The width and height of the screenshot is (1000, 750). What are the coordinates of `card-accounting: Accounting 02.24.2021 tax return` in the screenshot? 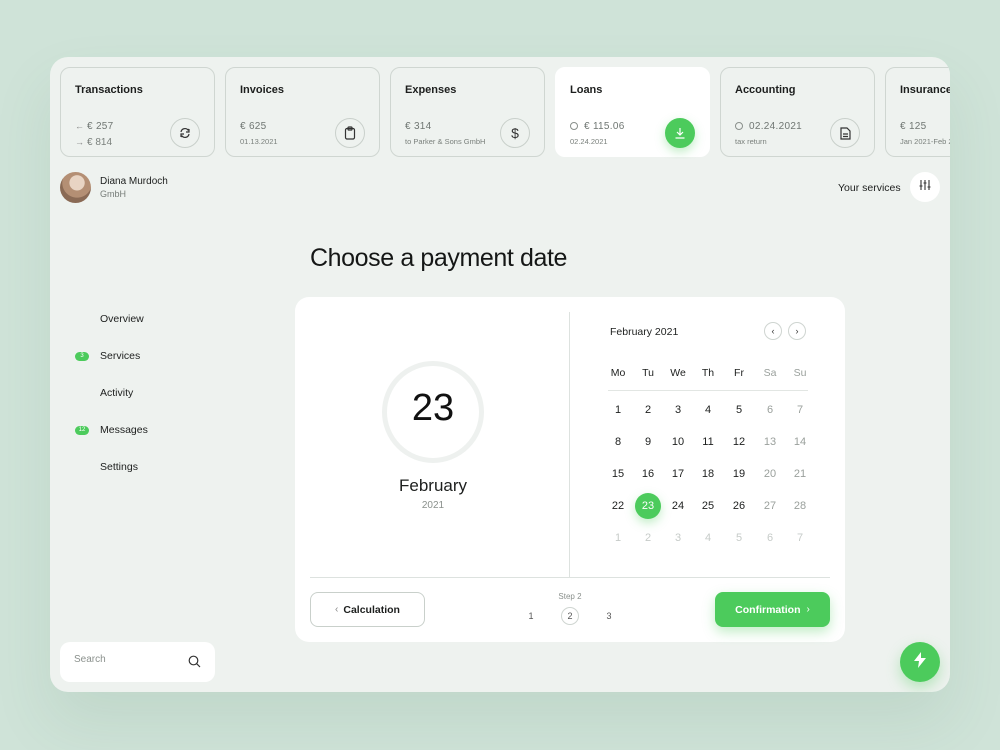 It's located at (797, 112).